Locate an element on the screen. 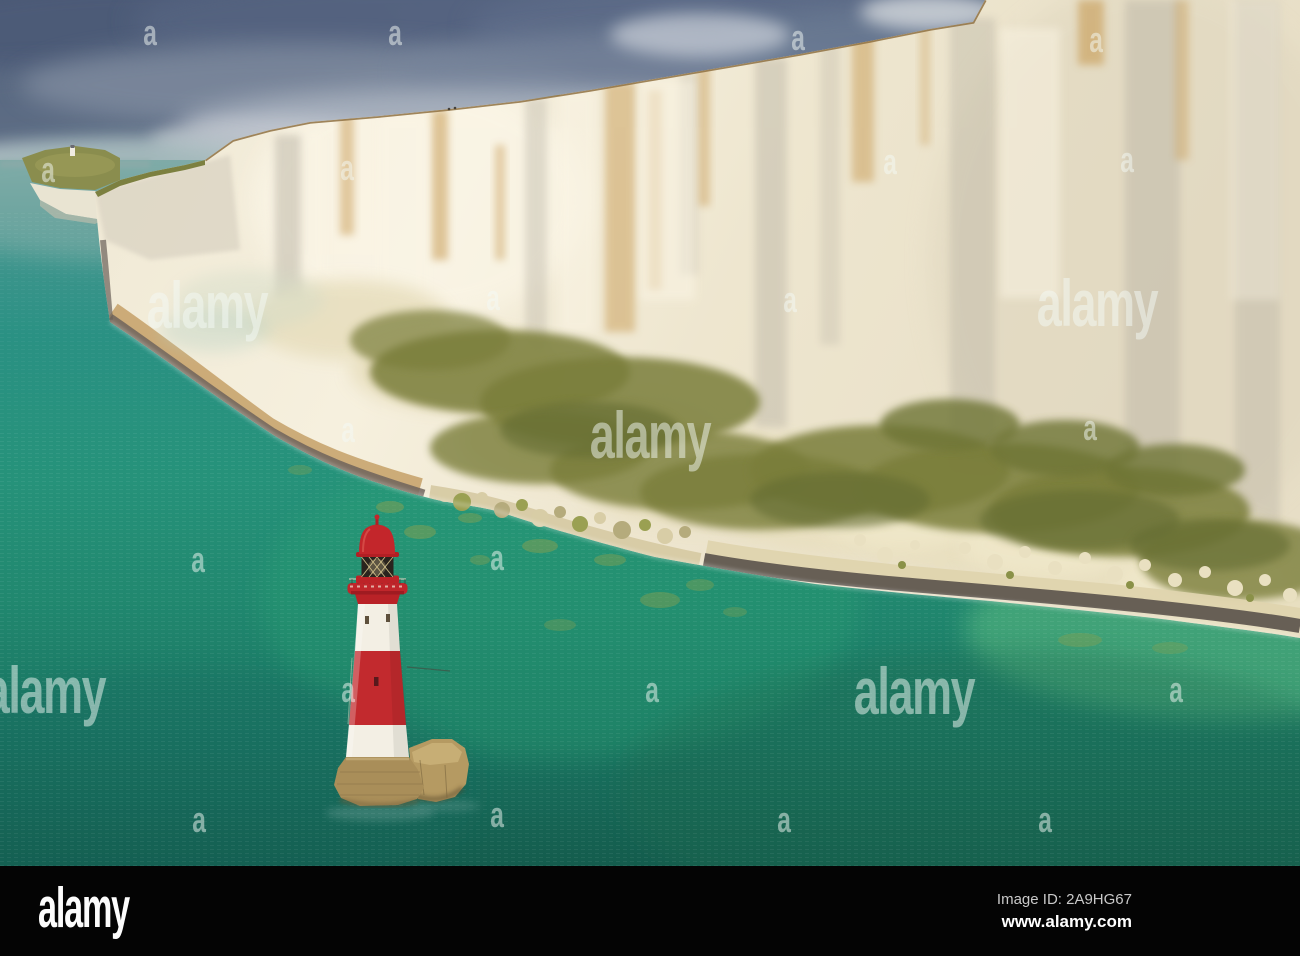  image-id-text: Image ID: 2A9HG67 is located at coordinates (1064, 900).